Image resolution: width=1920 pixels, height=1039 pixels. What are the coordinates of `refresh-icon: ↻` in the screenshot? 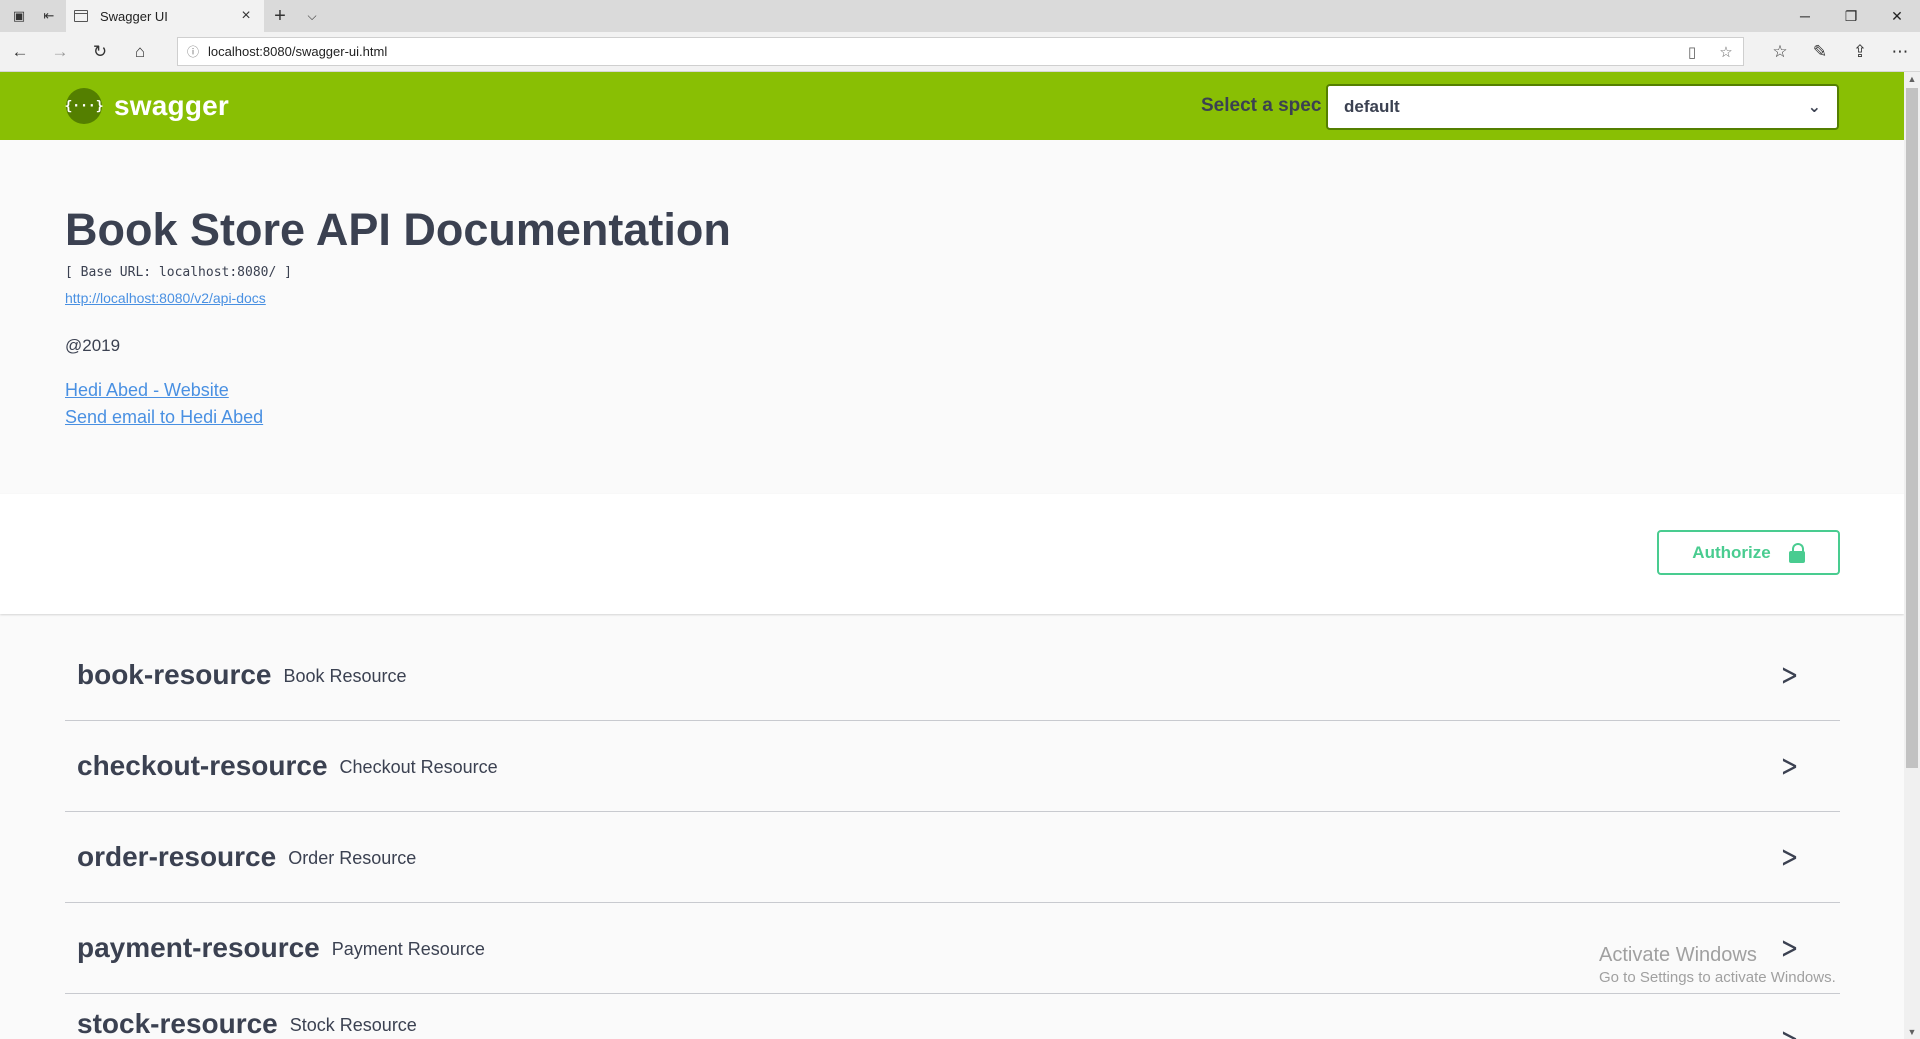 It's located at (100, 52).